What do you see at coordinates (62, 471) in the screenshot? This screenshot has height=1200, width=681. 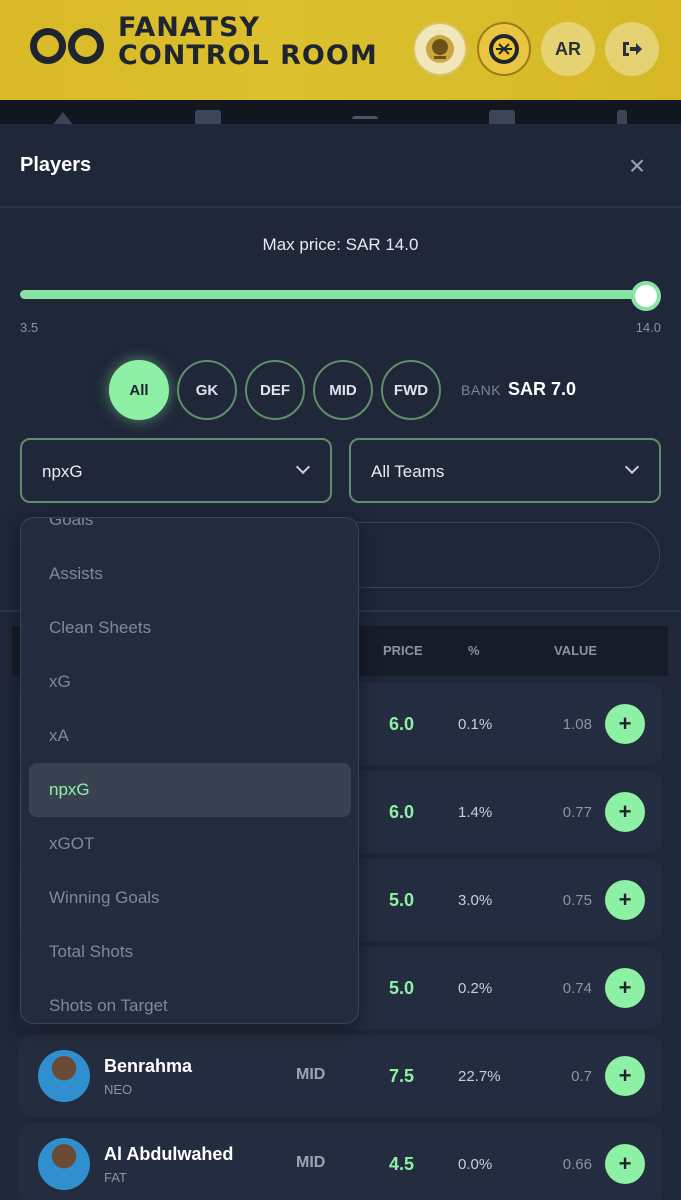 I see `sort-stat-value: npxG` at bounding box center [62, 471].